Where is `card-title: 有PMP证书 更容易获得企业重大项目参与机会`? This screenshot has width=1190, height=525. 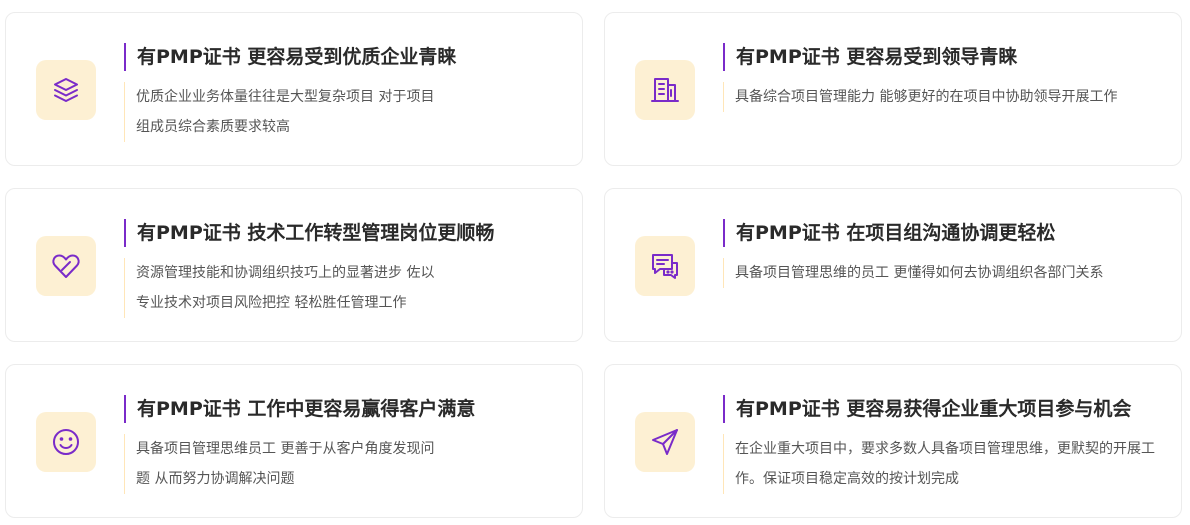
card-title: 有PMP证书 更容易获得企业重大项目参与机会 is located at coordinates (927, 409).